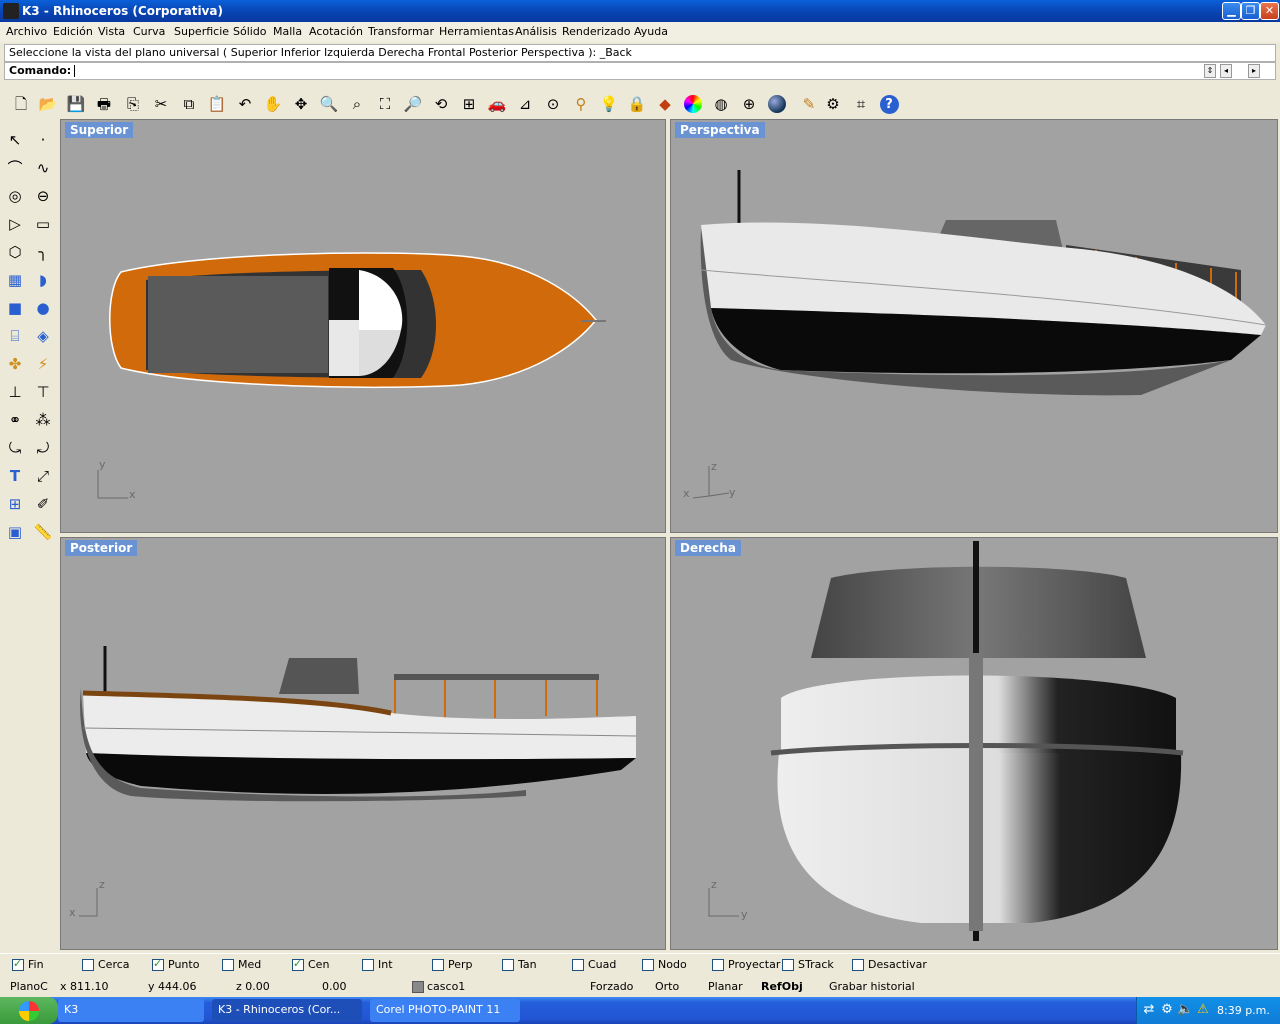  I want to click on menu-herramientas: Herramientas, so click(476, 31).